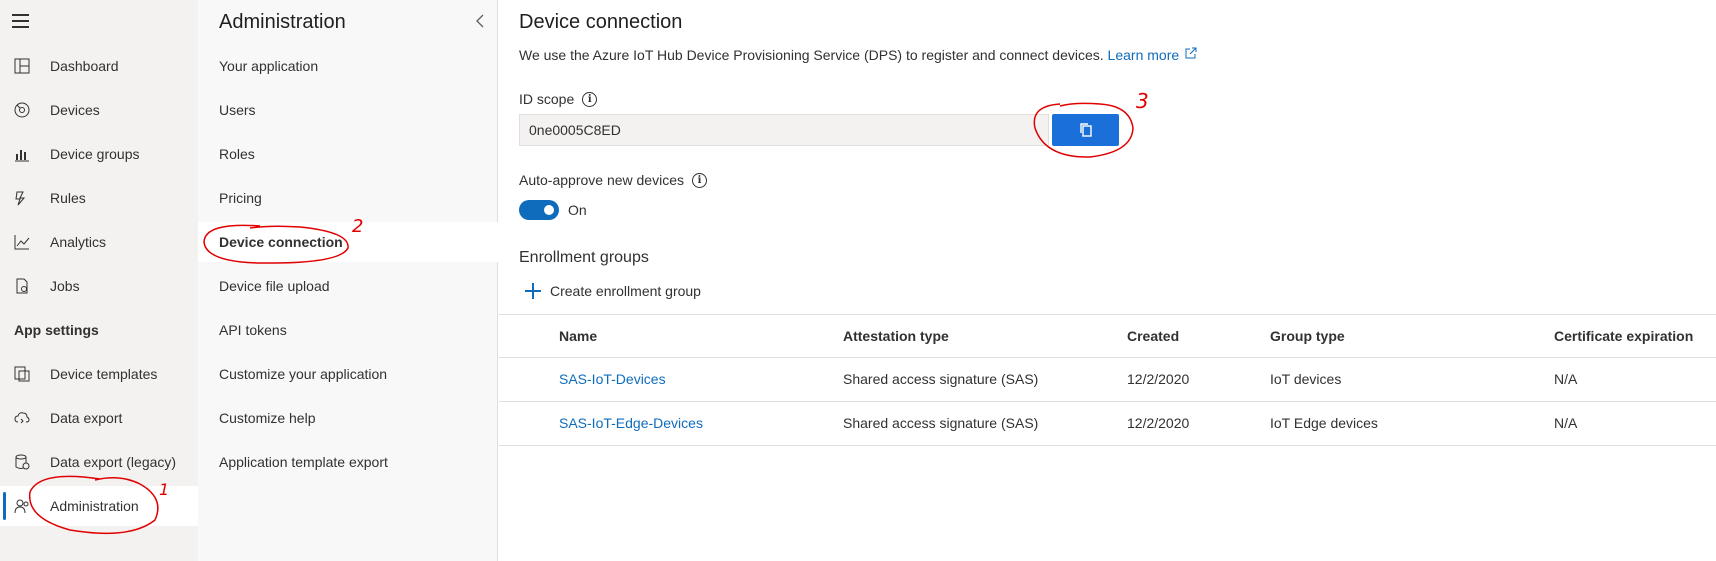 Image resolution: width=1716 pixels, height=561 pixels. What do you see at coordinates (113, 462) in the screenshot?
I see `nav-item-label: Data export (legacy)` at bounding box center [113, 462].